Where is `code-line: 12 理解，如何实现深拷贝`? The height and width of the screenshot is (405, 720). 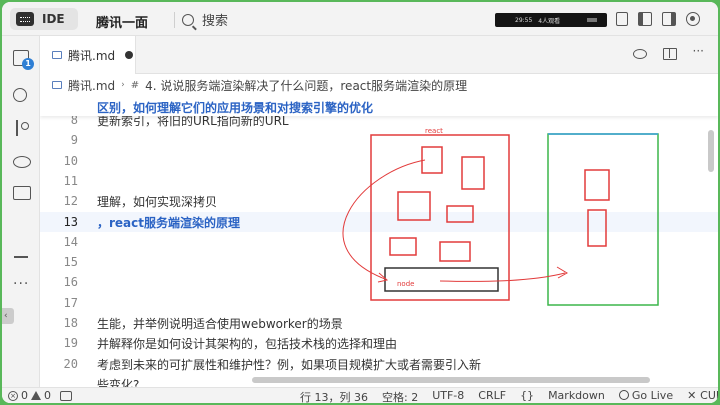
code-line: 12 理解，如何实现深拷贝 is located at coordinates (379, 201).